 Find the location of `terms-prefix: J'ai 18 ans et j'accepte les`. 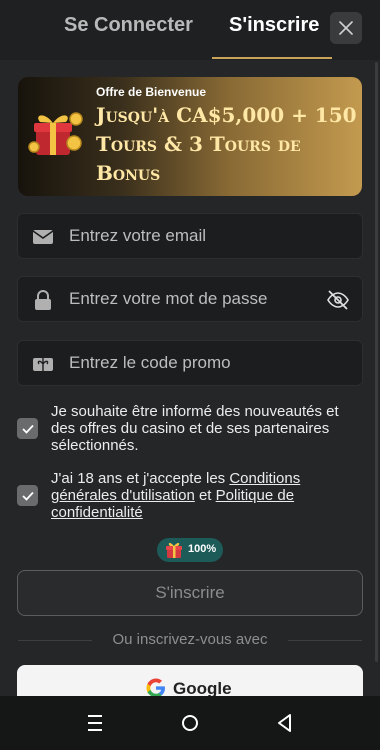

terms-prefix: J'ai 18 ans et j'accepte les is located at coordinates (140, 478).